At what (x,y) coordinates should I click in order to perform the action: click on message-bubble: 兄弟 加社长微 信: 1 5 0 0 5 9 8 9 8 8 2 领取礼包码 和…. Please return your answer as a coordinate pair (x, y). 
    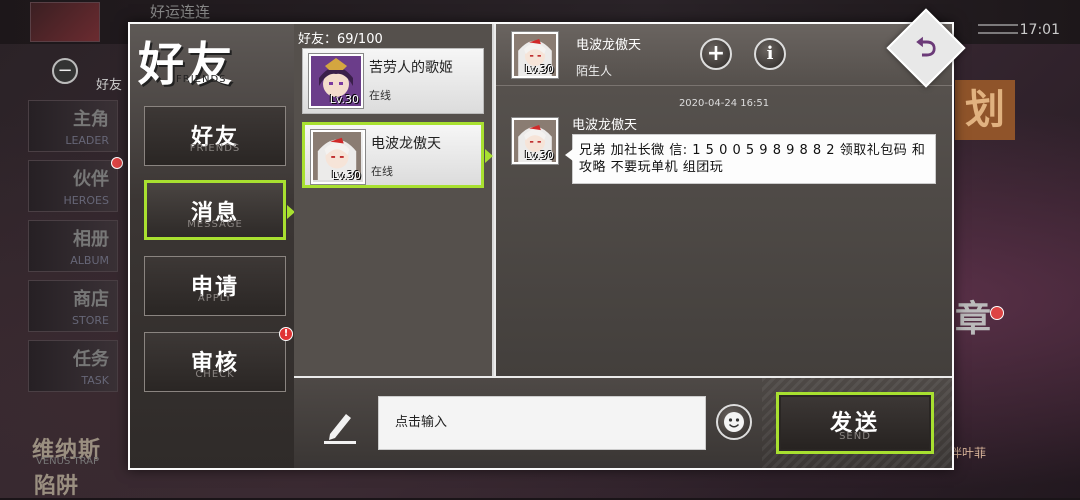
    Looking at the image, I should click on (750, 159).